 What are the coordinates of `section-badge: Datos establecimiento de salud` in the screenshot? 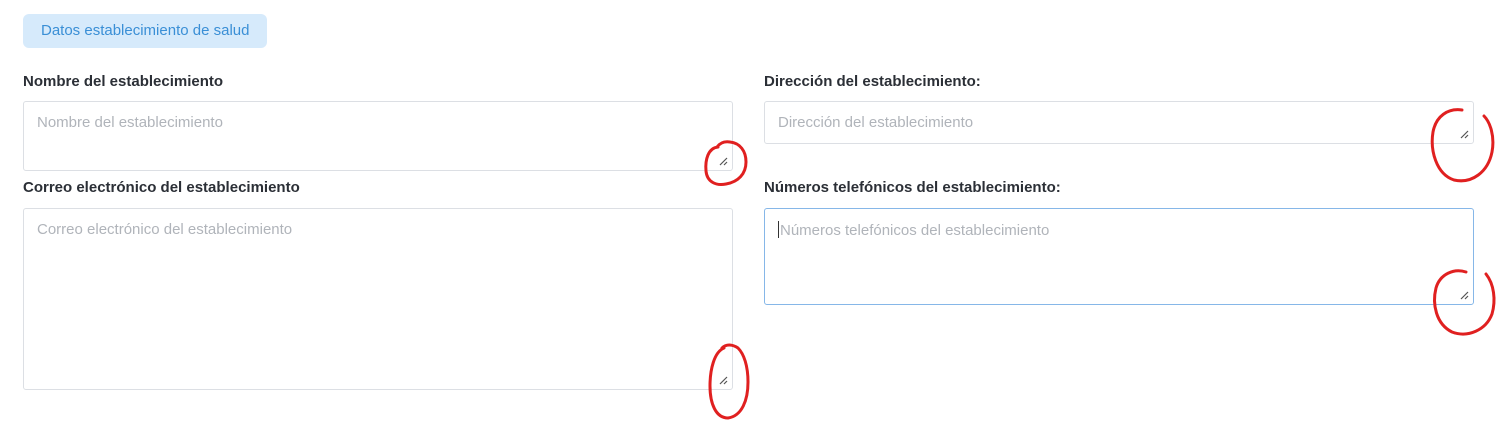 It's located at (145, 31).